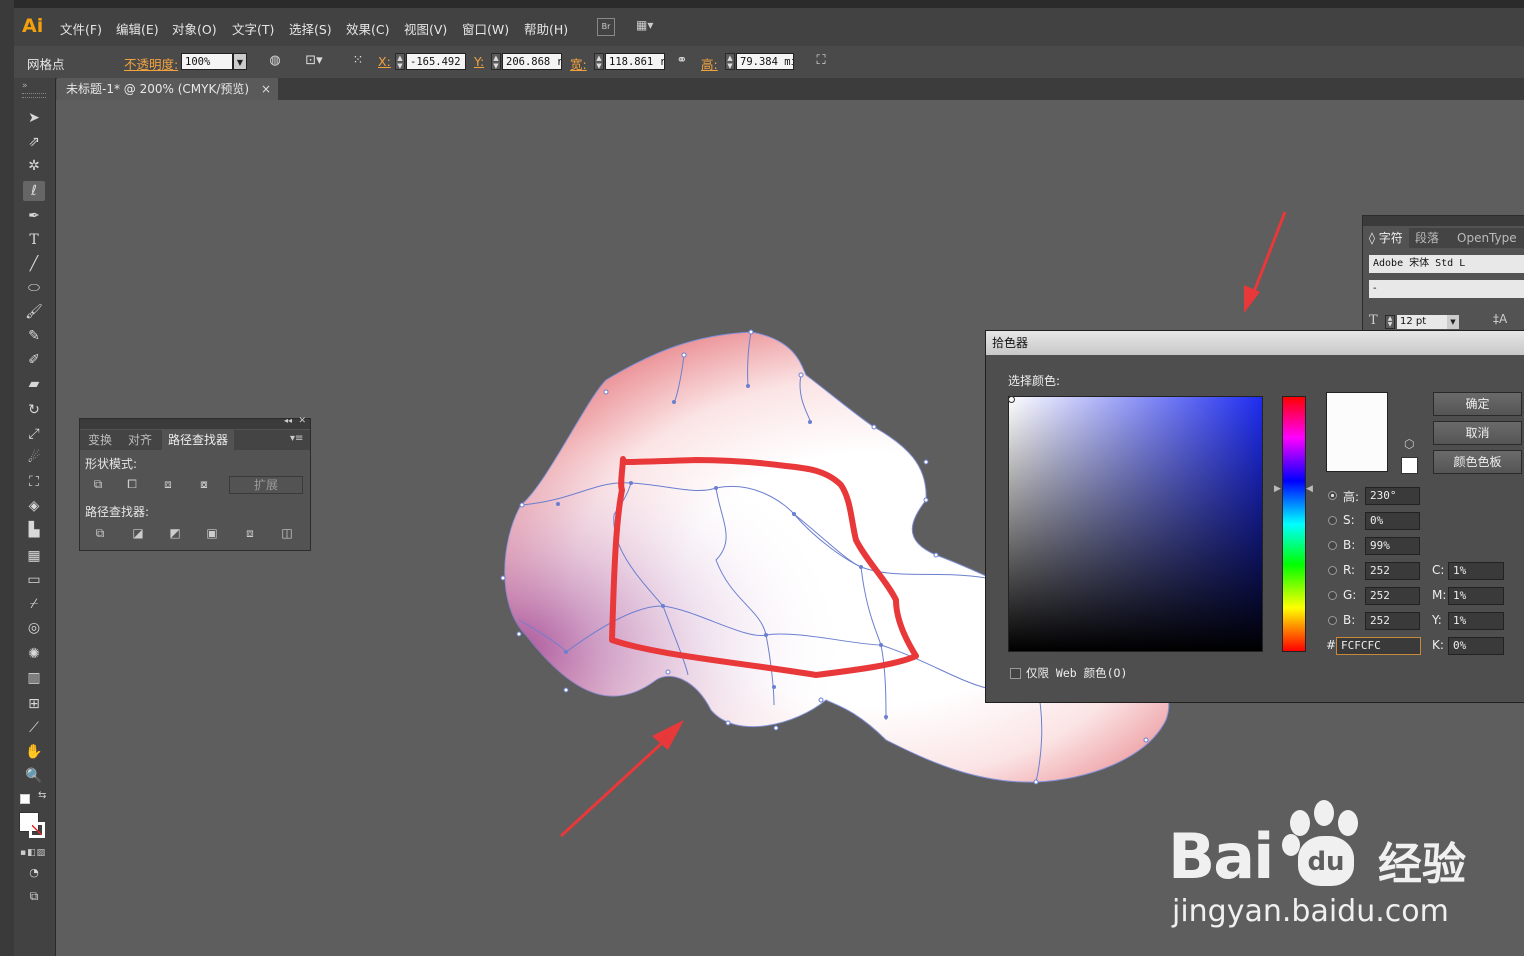 The width and height of the screenshot is (1524, 956). I want to click on minus-front-icon: ⧠, so click(132, 484).